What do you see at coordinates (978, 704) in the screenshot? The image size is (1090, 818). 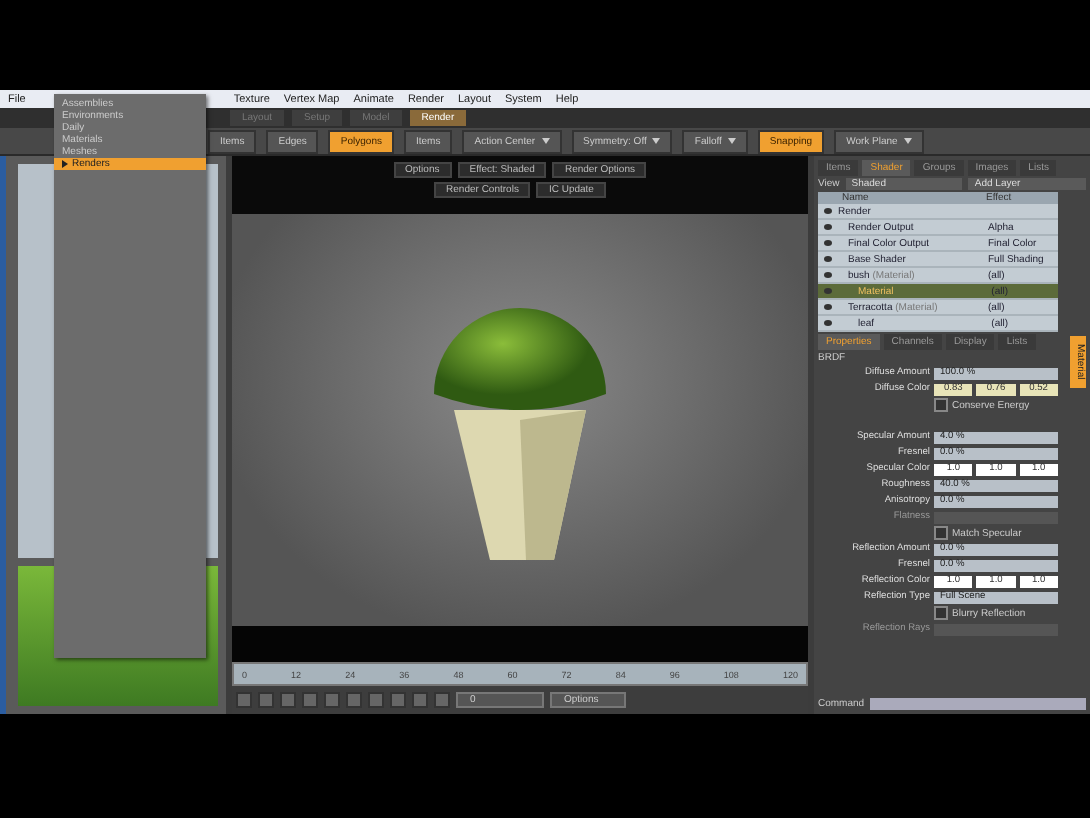 I see `command-field` at bounding box center [978, 704].